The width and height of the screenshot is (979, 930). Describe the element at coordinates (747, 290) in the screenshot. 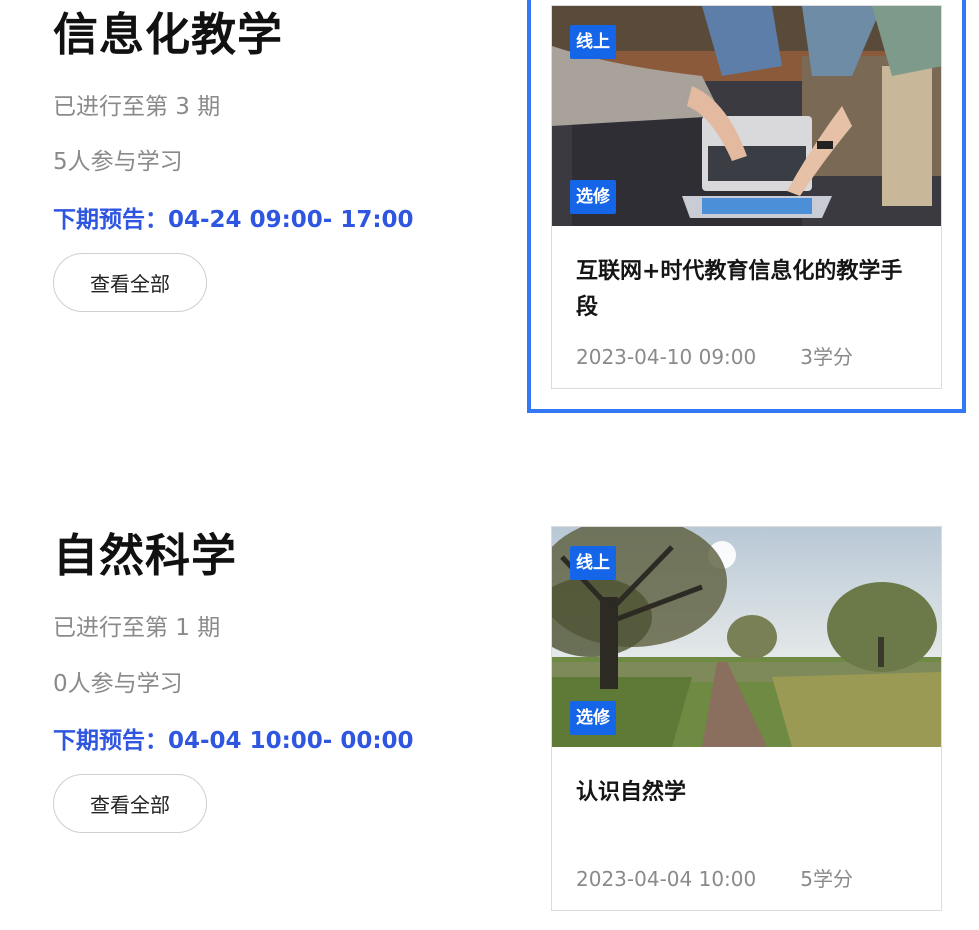

I see `card-title: 互联网+时代教育信息化的教学手段` at that location.